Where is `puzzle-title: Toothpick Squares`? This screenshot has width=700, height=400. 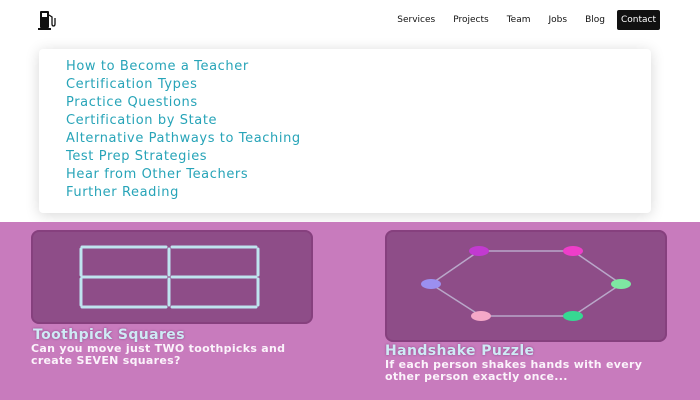
puzzle-title: Toothpick Squares is located at coordinates (109, 335).